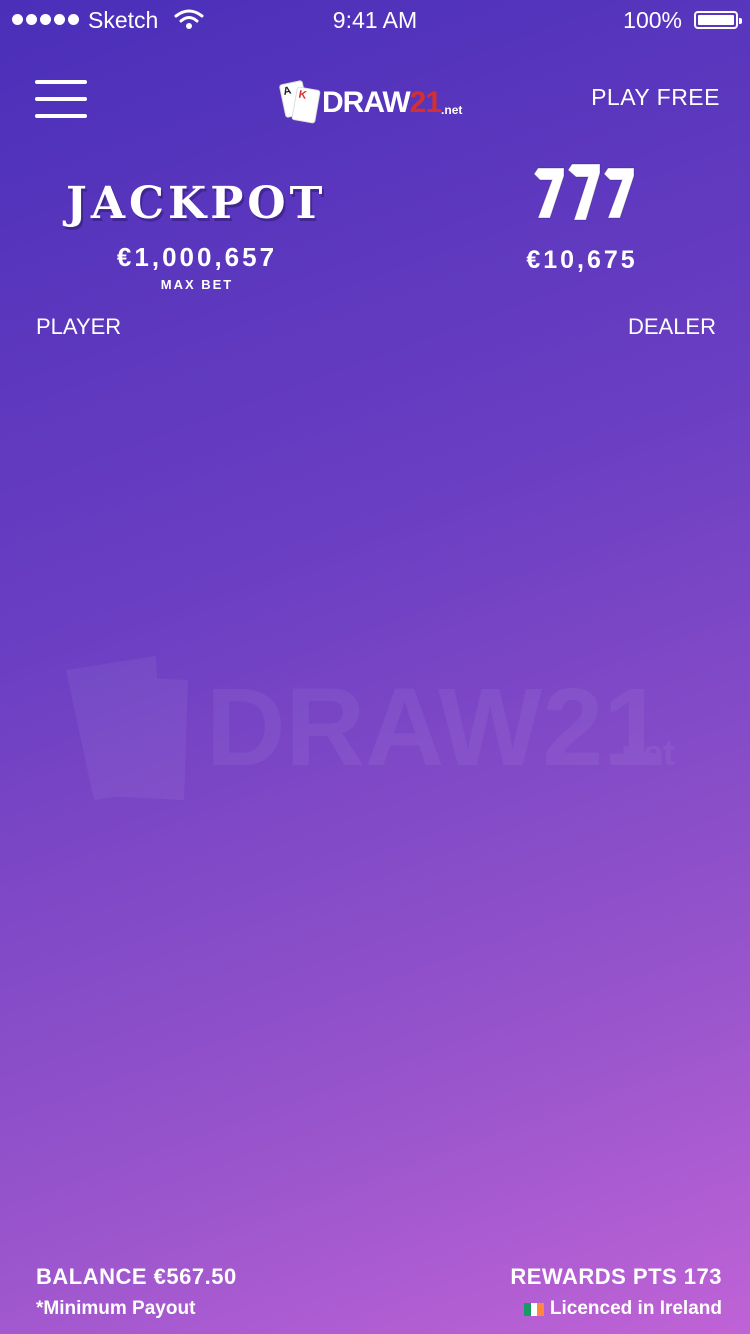  I want to click on logo-number: 21, so click(425, 102).